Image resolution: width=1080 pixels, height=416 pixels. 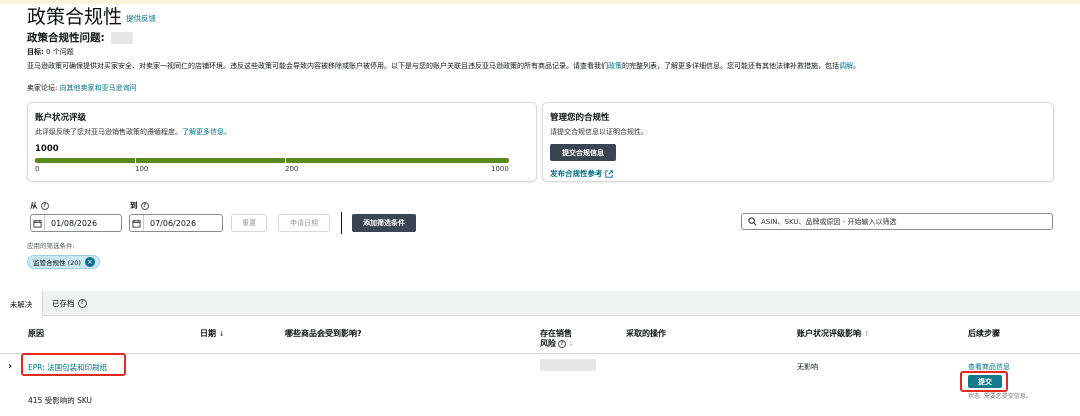 I want to click on col-reason: 原因, so click(x=36, y=333).